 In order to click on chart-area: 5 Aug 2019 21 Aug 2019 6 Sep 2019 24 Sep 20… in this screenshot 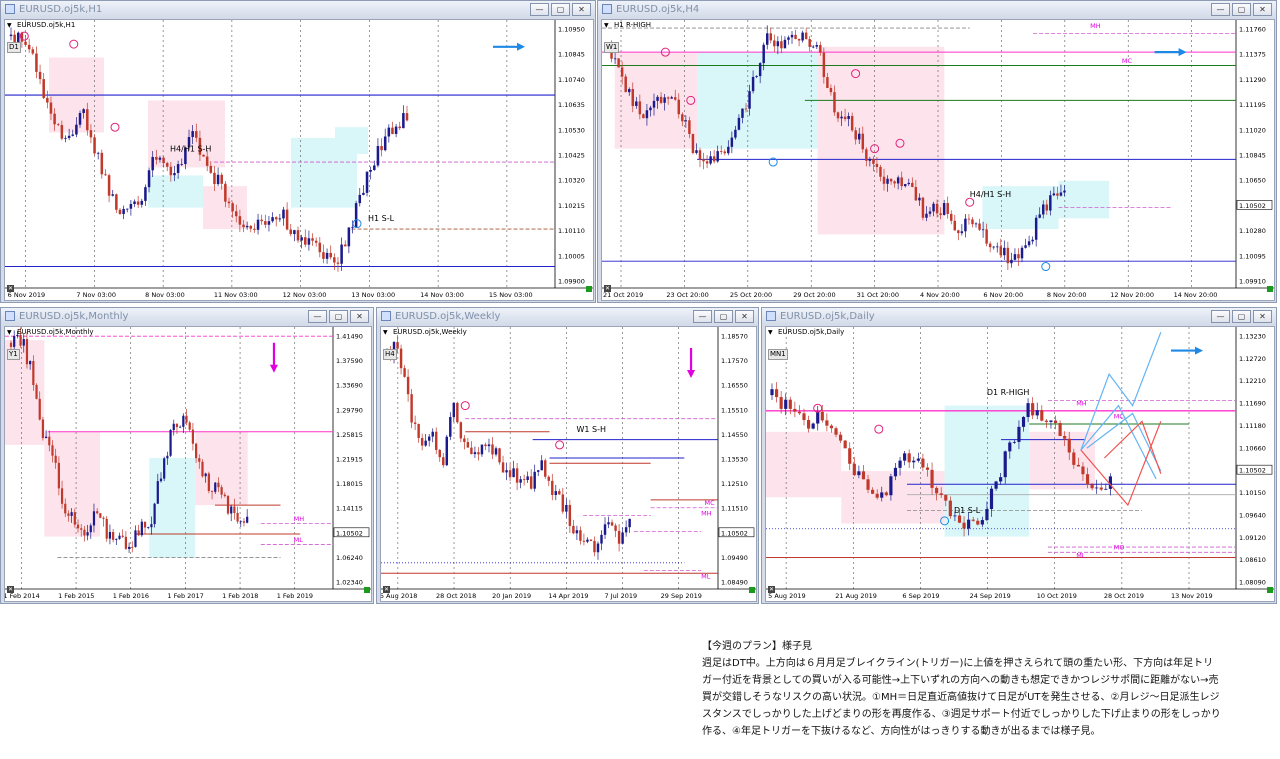, I will do `click(1020, 464)`.